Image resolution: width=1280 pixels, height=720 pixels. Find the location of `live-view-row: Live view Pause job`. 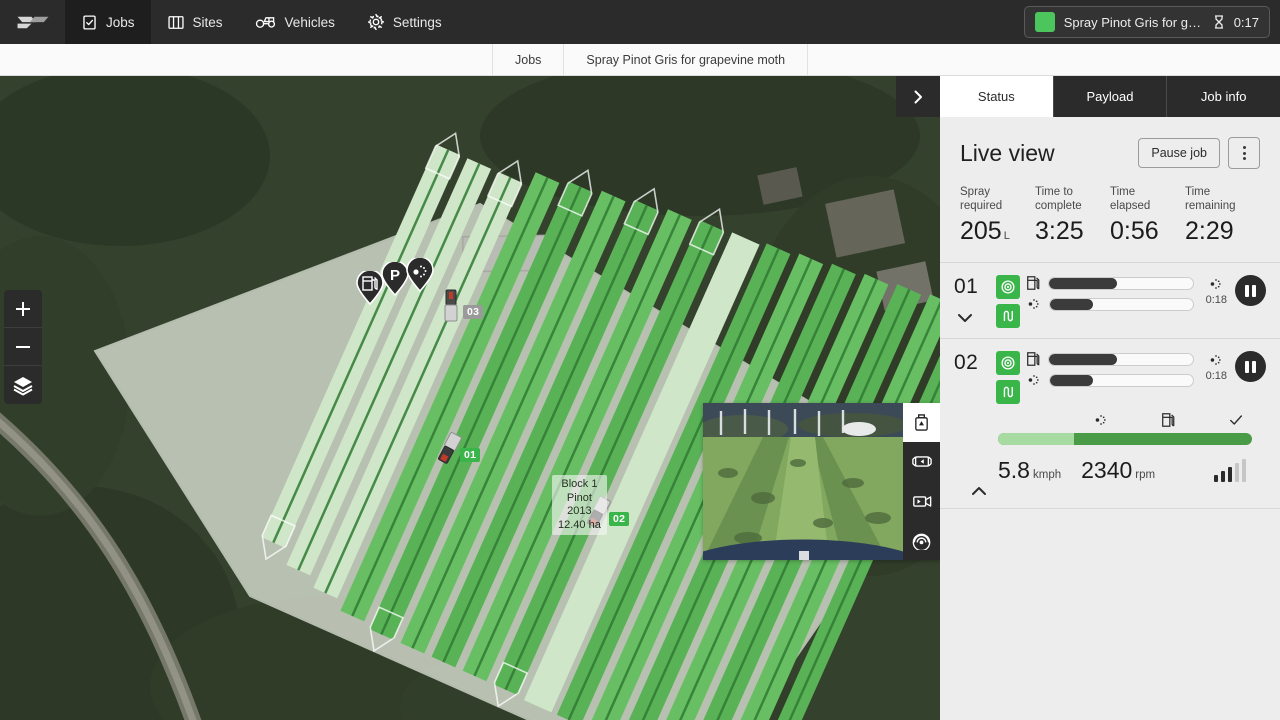

live-view-row: Live view Pause job is located at coordinates (1110, 153).